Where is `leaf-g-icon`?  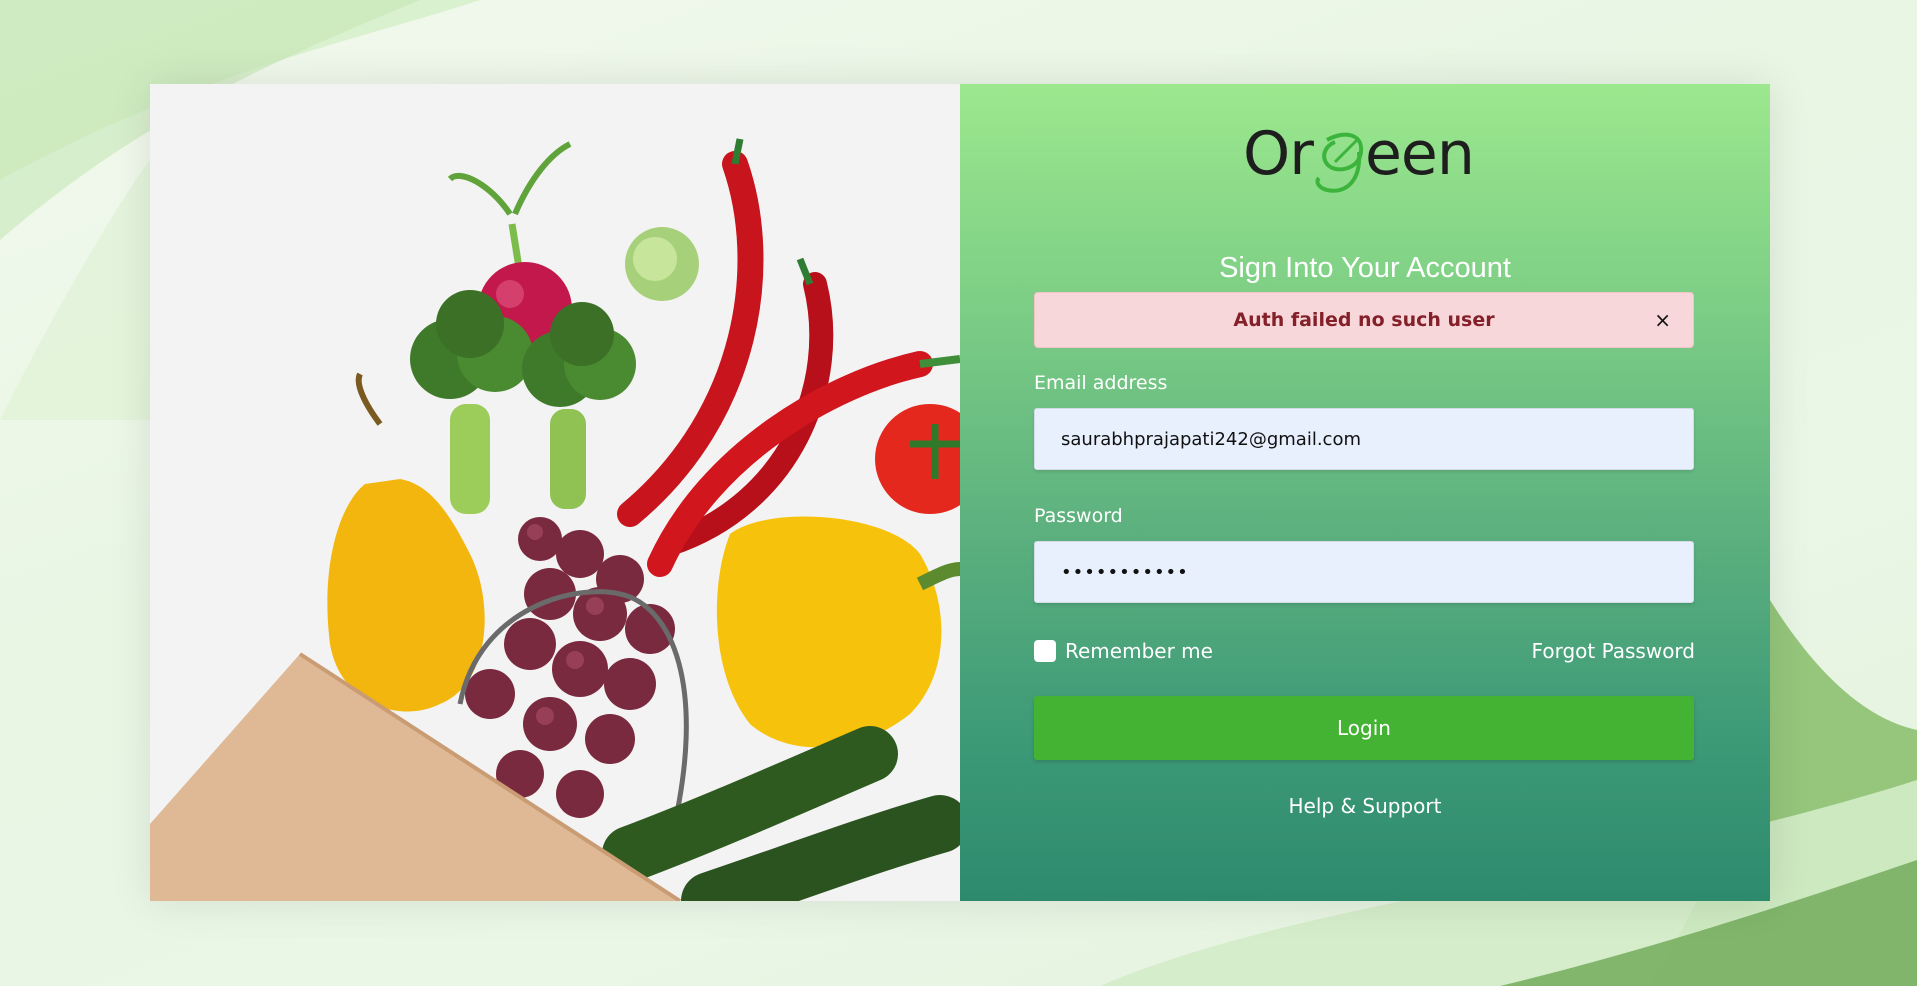
leaf-g-icon is located at coordinates (1339, 162).